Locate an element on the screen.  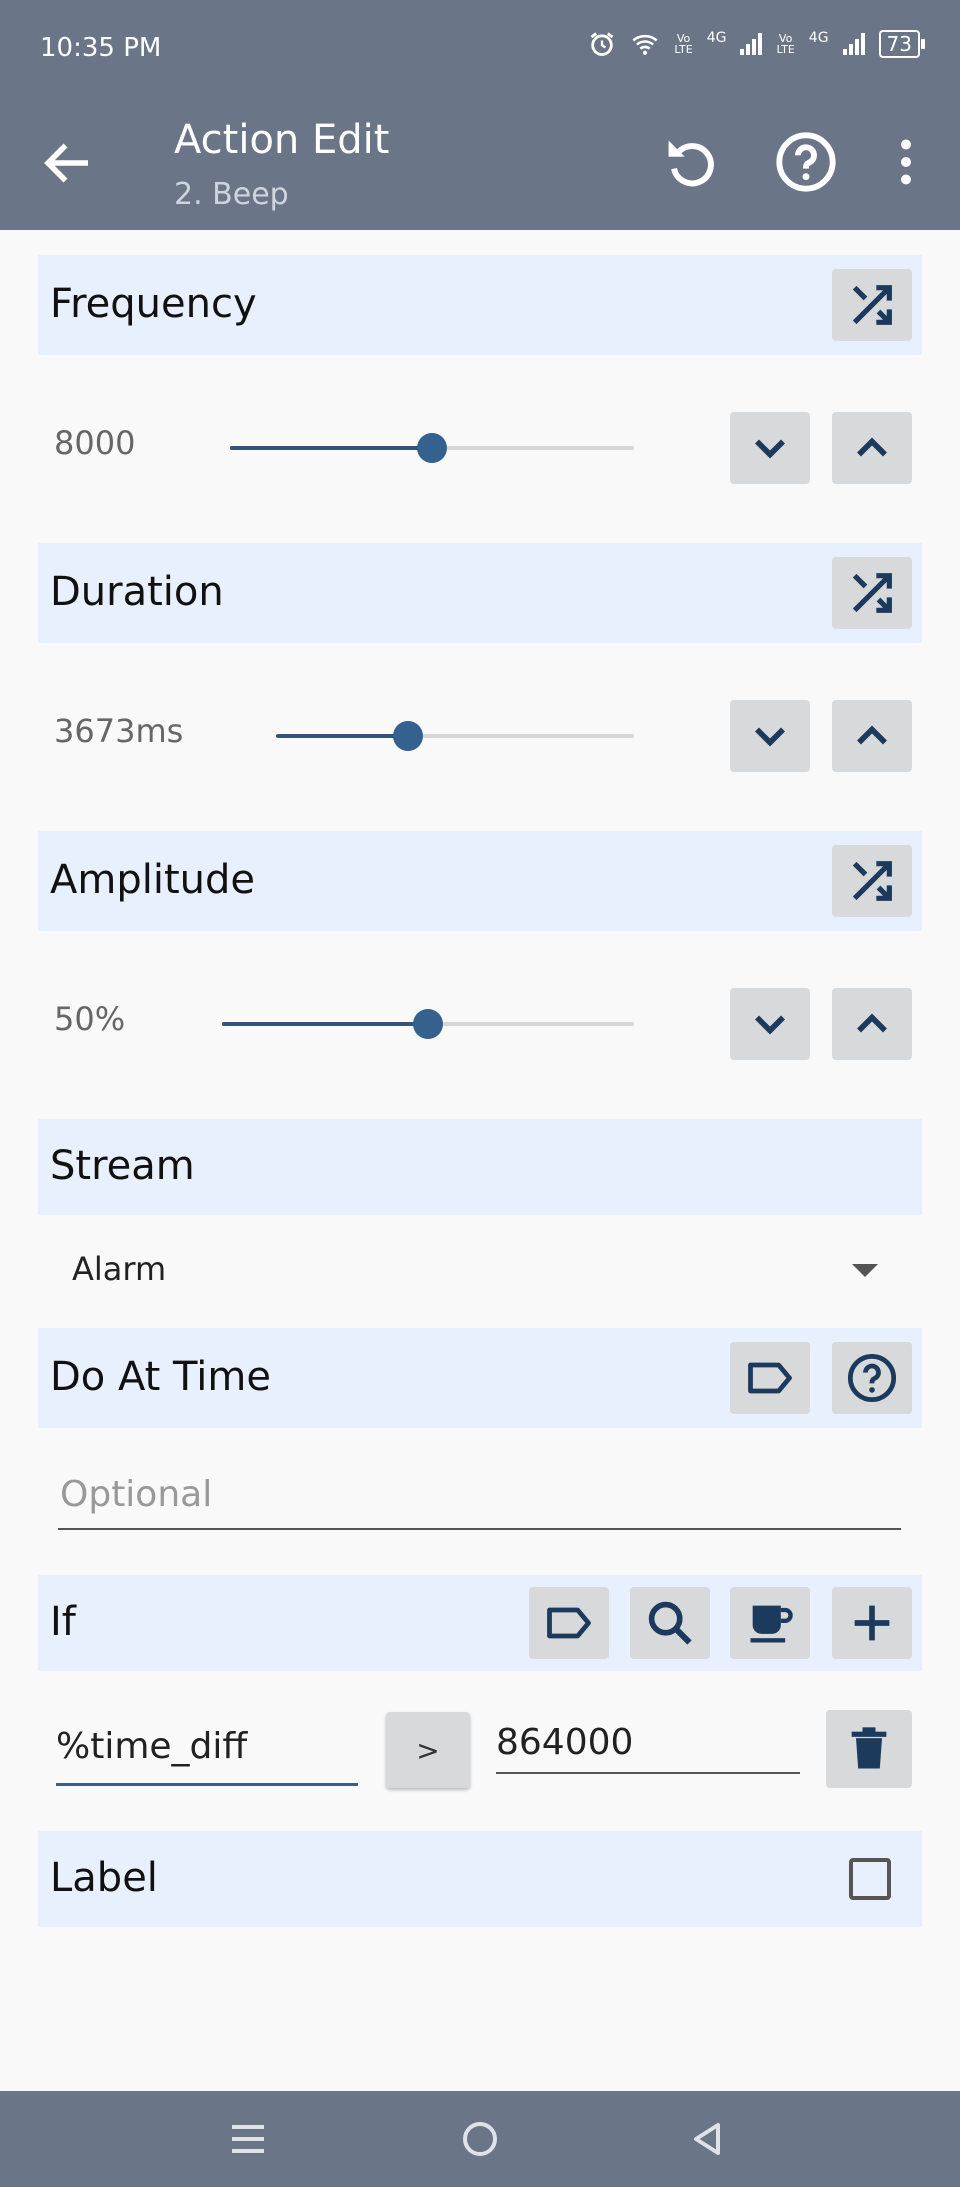
if-right-operand-input: 864000 is located at coordinates (648, 1748).